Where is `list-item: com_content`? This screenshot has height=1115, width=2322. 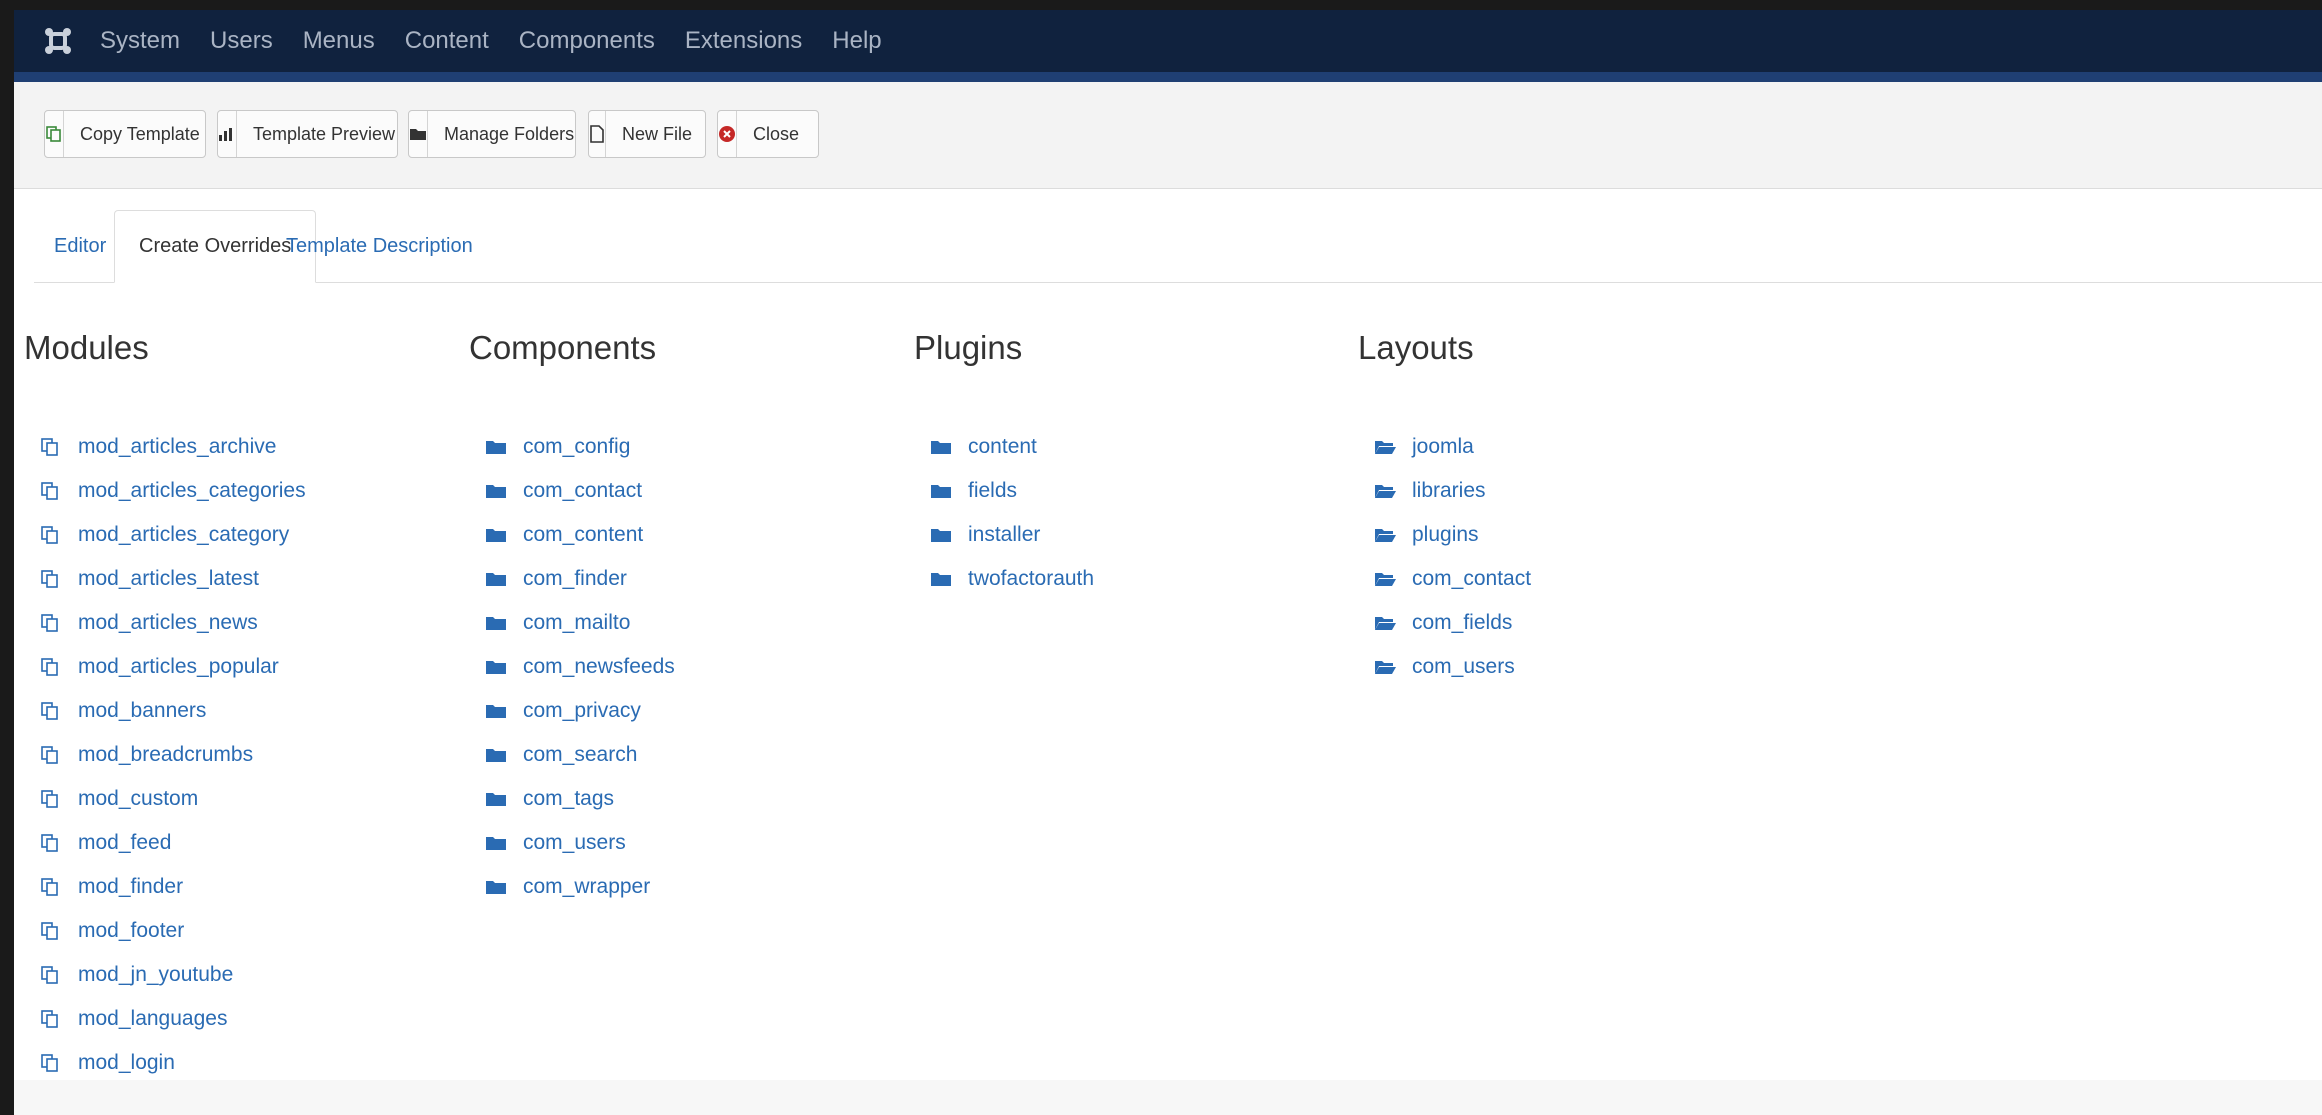 list-item: com_content is located at coordinates (580, 535).